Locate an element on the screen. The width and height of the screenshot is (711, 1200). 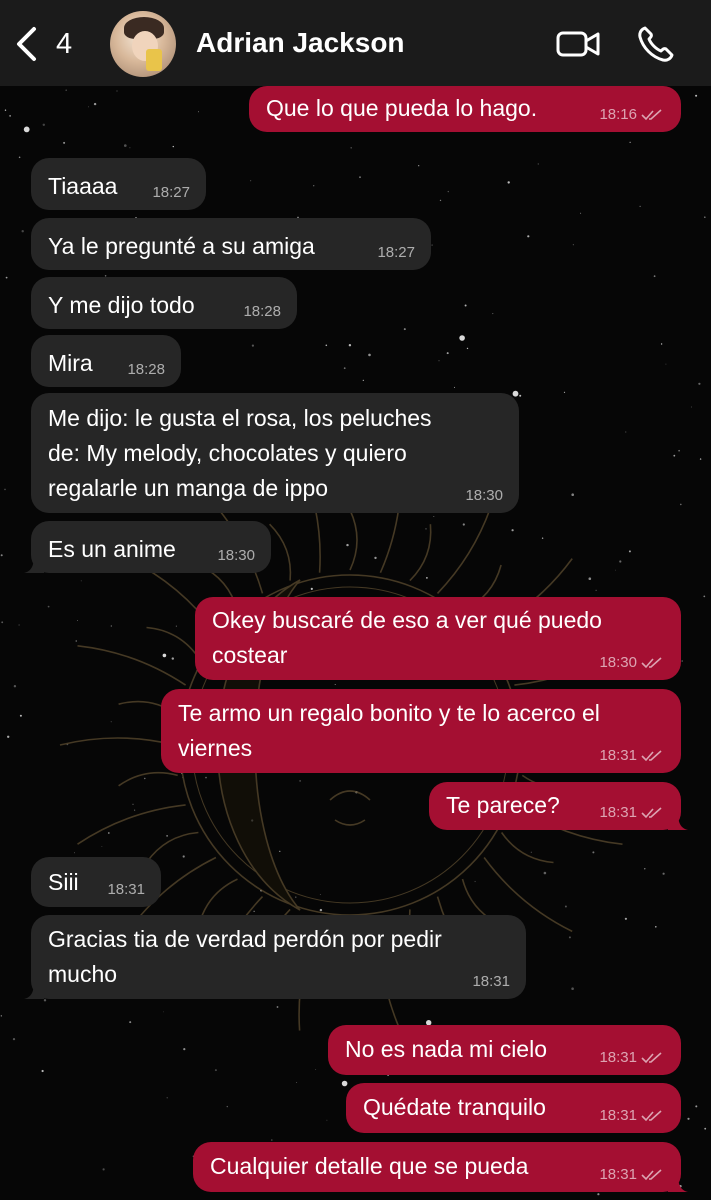
chat-header: 4 Adrian Jackson is located at coordinates (355, 43).